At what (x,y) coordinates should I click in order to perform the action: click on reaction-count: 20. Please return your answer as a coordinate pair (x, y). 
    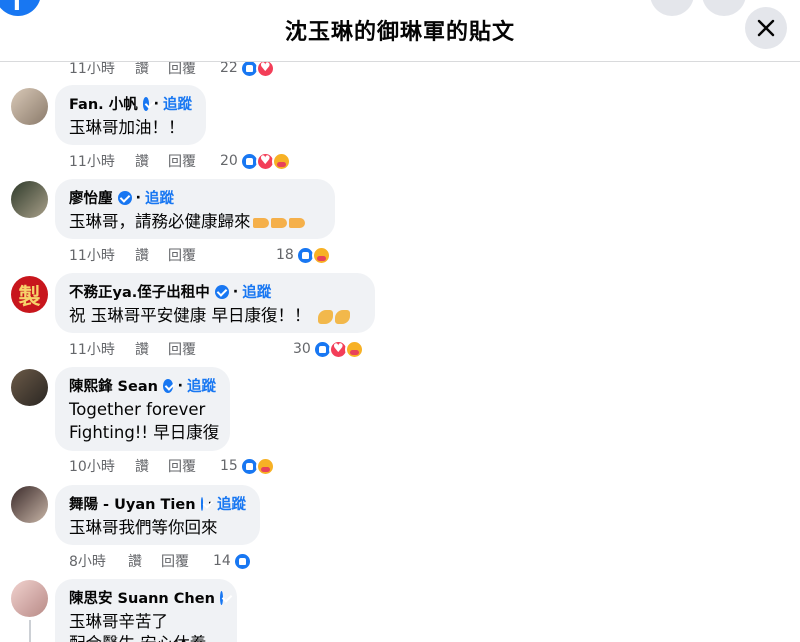
    Looking at the image, I should click on (229, 161).